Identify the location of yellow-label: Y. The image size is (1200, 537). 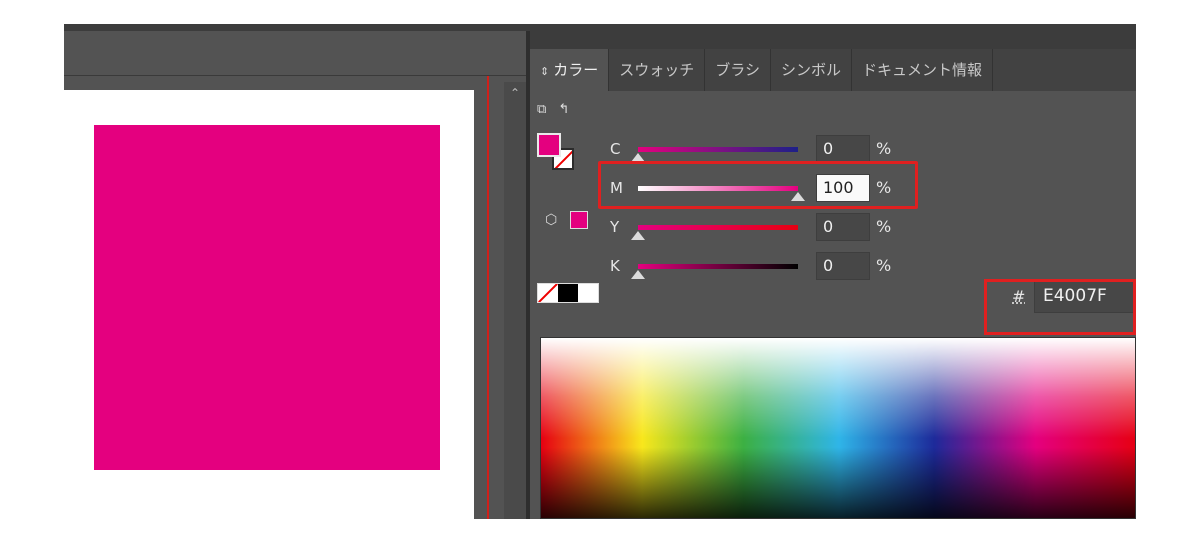
(615, 227).